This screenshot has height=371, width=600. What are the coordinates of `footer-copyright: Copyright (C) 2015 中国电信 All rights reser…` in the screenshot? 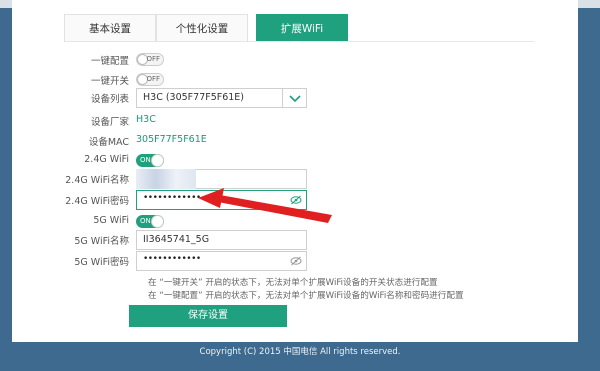 It's located at (300, 352).